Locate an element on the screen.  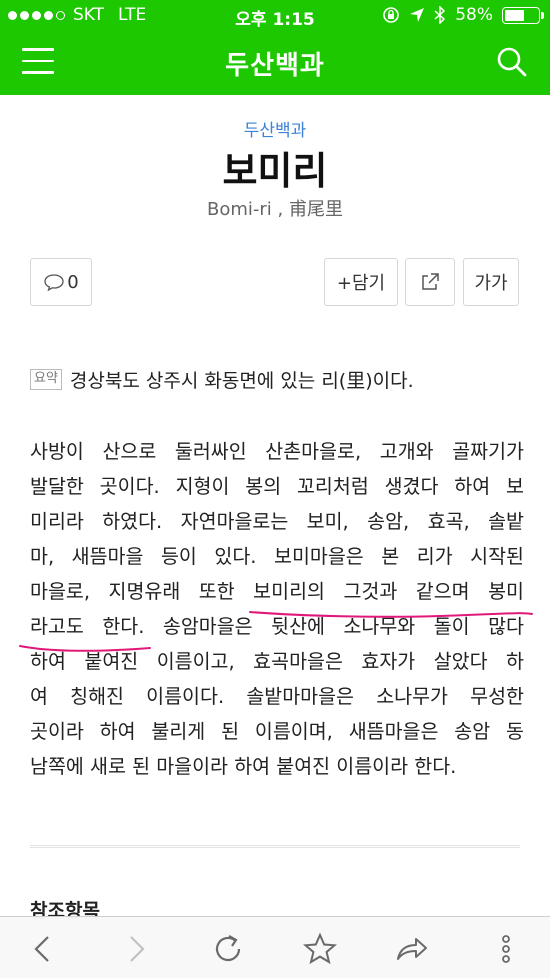
summary-tag: 요약 is located at coordinates (46, 379).